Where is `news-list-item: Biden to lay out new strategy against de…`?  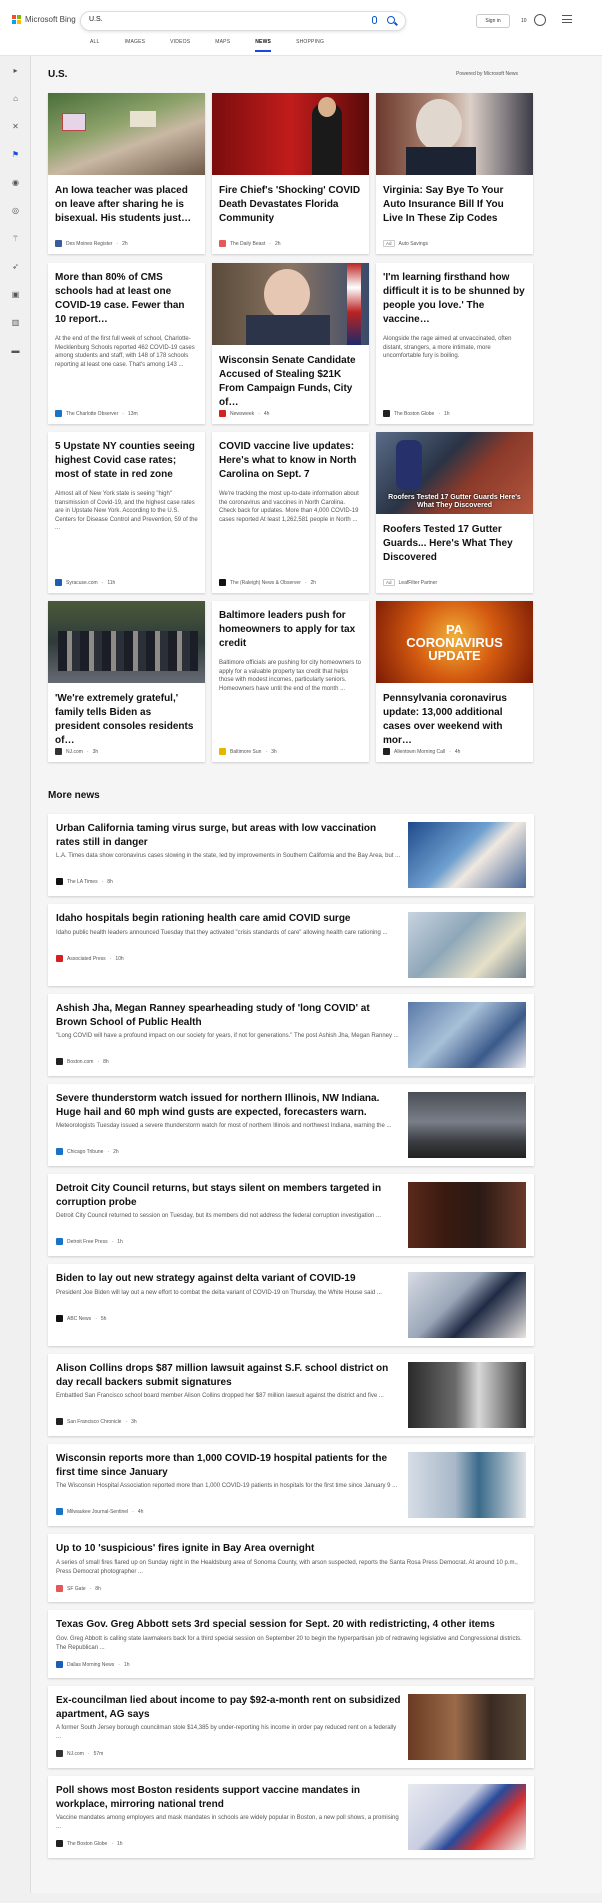 news-list-item: Biden to lay out new strategy against de… is located at coordinates (291, 1305).